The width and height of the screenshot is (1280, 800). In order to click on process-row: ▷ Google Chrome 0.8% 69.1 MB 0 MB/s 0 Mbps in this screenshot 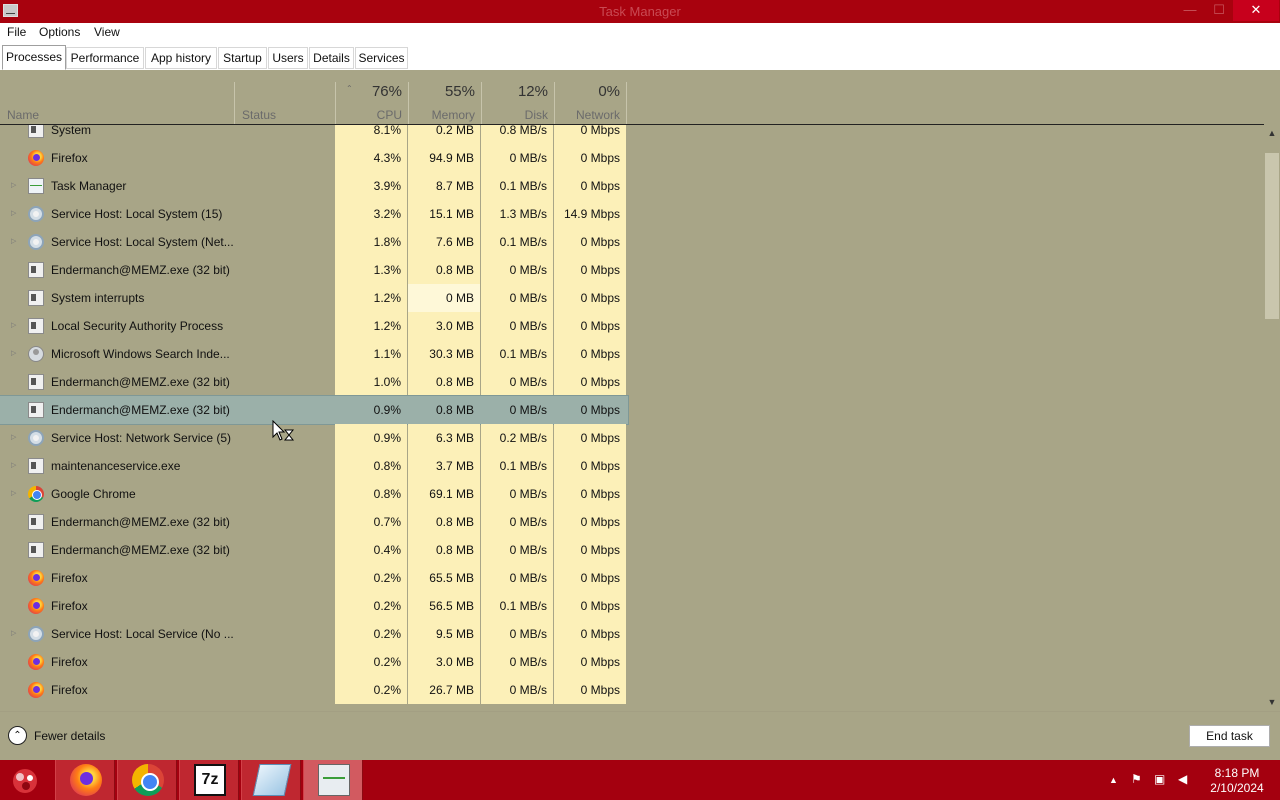, I will do `click(314, 494)`.